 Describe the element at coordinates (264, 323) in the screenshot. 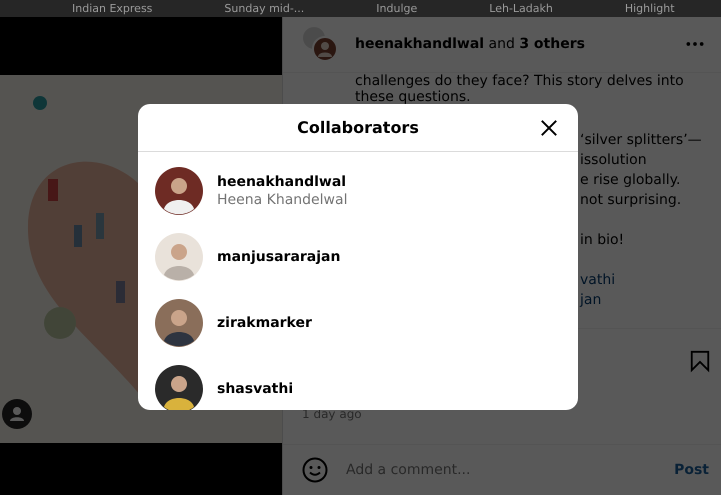

I see `username-link: zirakmarker` at that location.